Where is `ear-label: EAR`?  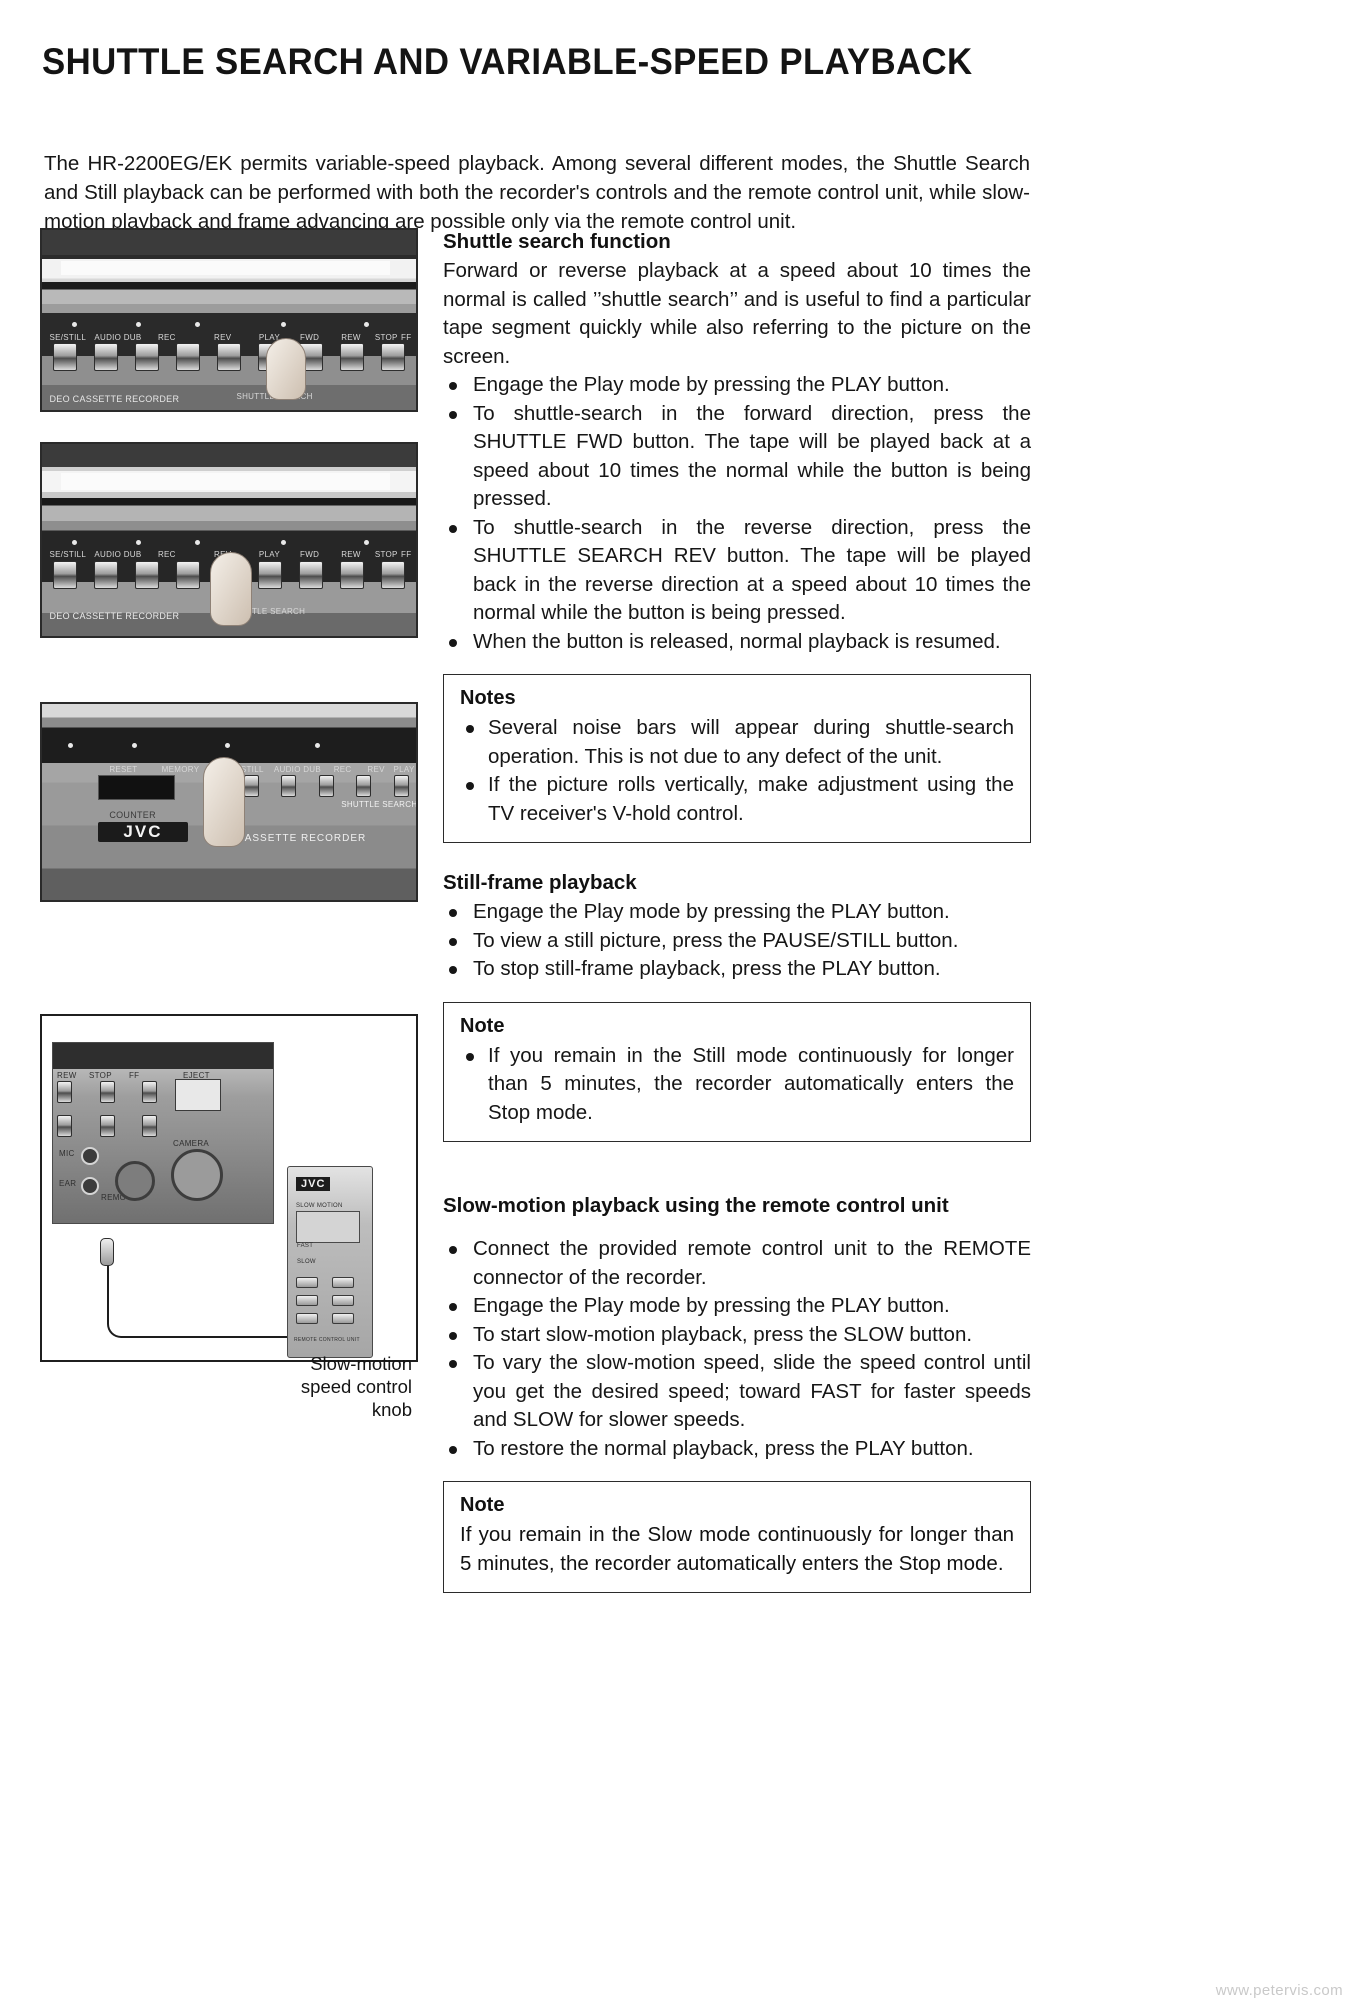 ear-label: EAR is located at coordinates (68, 1183).